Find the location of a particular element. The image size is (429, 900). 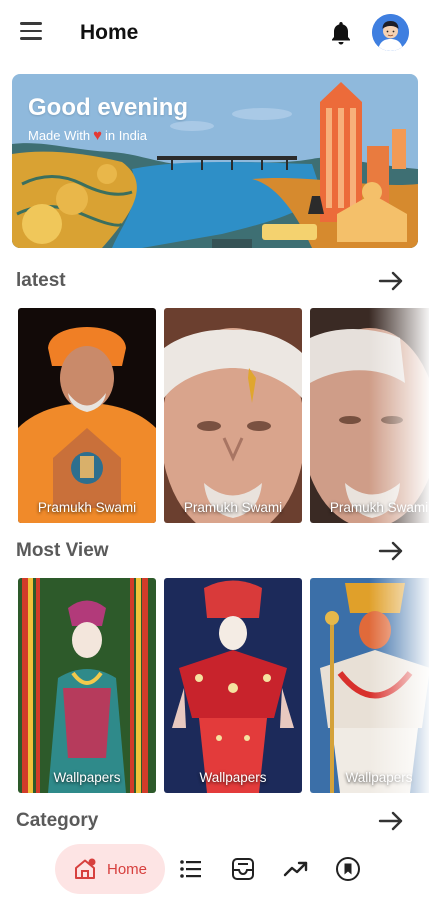

menu-icon is located at coordinates (31, 32).